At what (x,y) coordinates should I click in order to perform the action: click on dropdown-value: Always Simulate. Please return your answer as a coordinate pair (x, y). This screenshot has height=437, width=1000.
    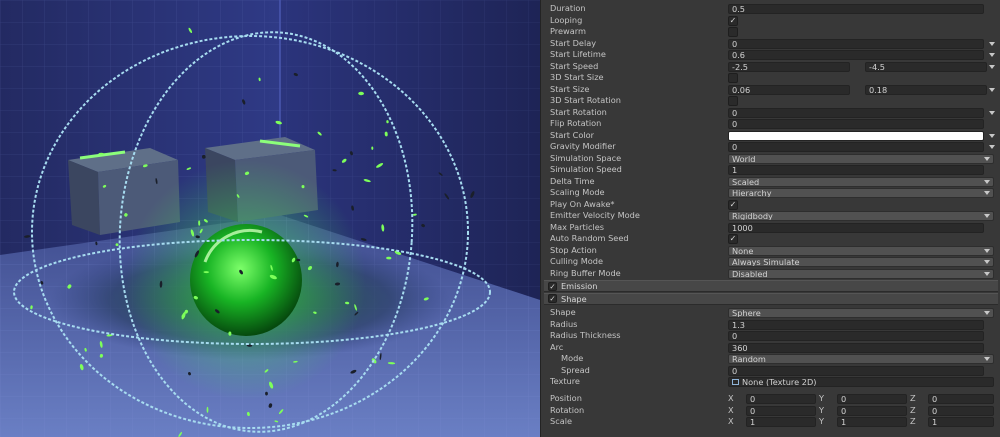
    Looking at the image, I should click on (766, 262).